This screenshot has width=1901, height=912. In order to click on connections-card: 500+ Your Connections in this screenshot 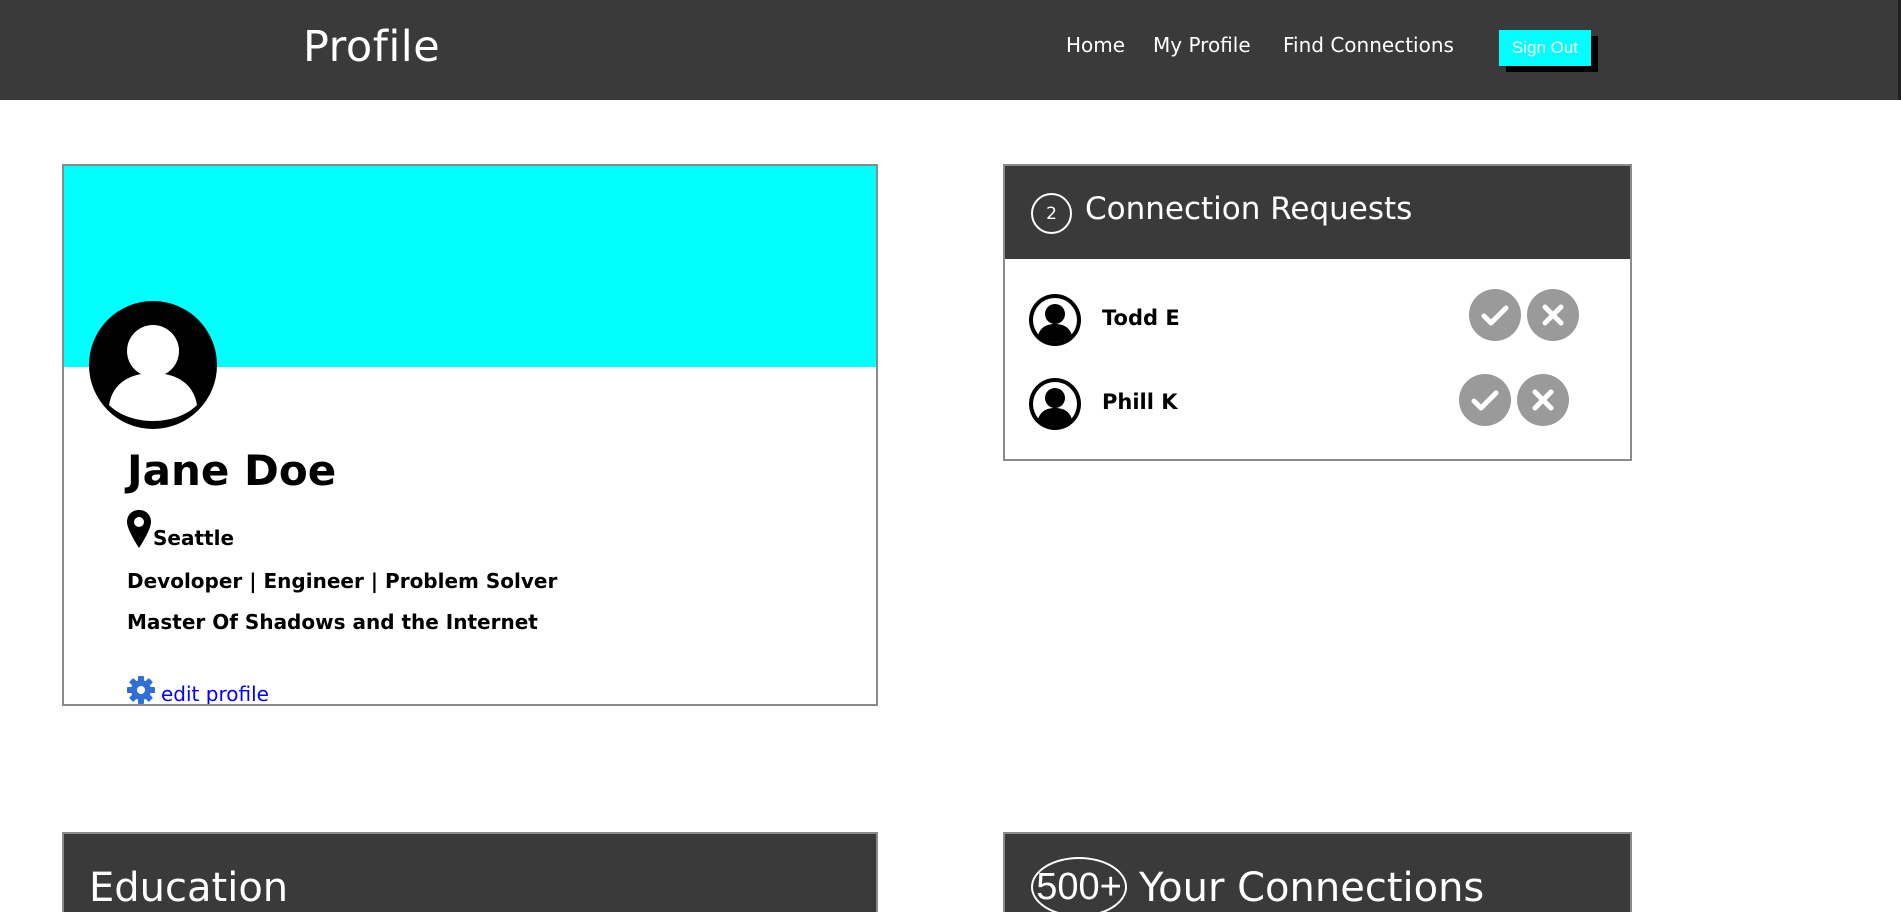, I will do `click(1317, 872)`.